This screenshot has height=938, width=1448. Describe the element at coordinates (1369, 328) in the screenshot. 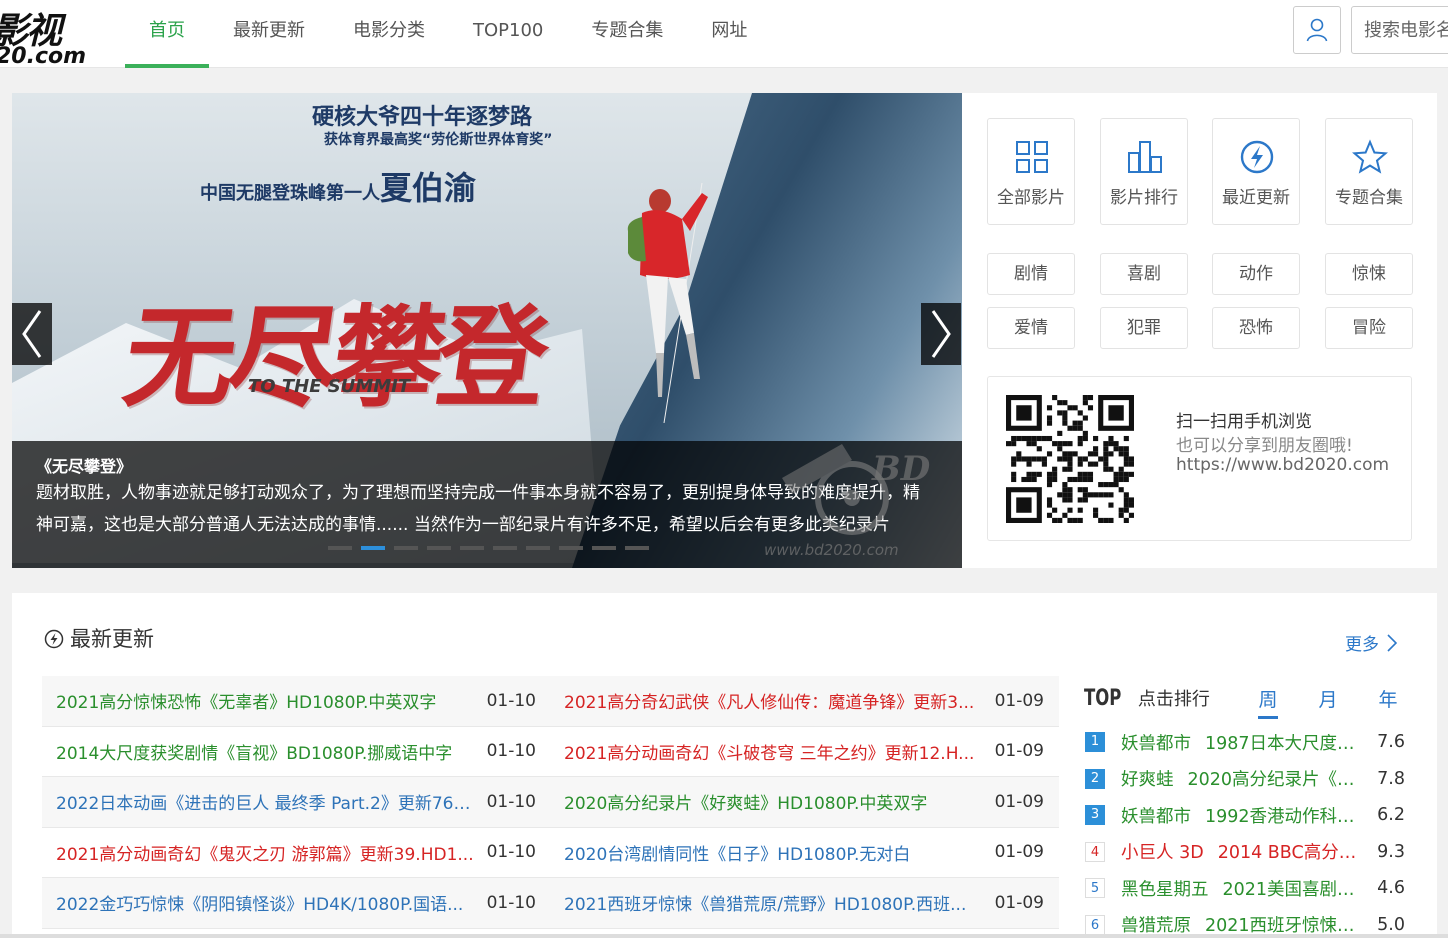

I see `category-adventure: 冒险` at that location.